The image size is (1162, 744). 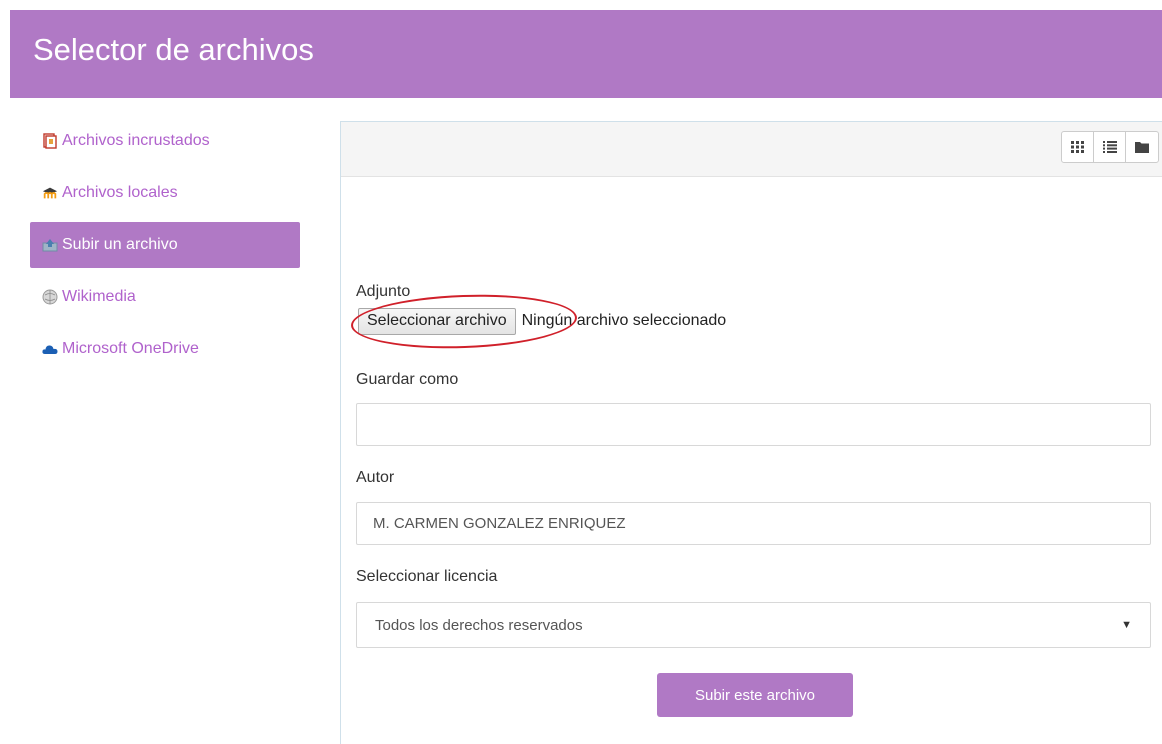 I want to click on sidebar-item-onedrive: Microsoft OneDrive, so click(x=165, y=349).